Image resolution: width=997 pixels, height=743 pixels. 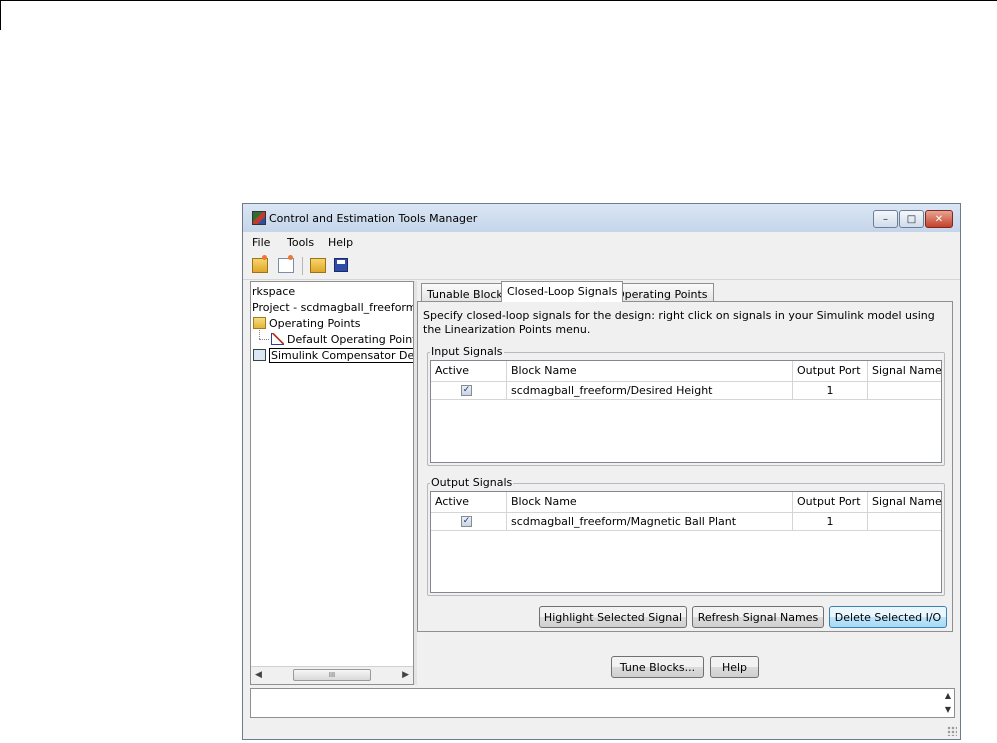 What do you see at coordinates (341, 355) in the screenshot?
I see `tree-item-label: Simulink Compensator Design` at bounding box center [341, 355].